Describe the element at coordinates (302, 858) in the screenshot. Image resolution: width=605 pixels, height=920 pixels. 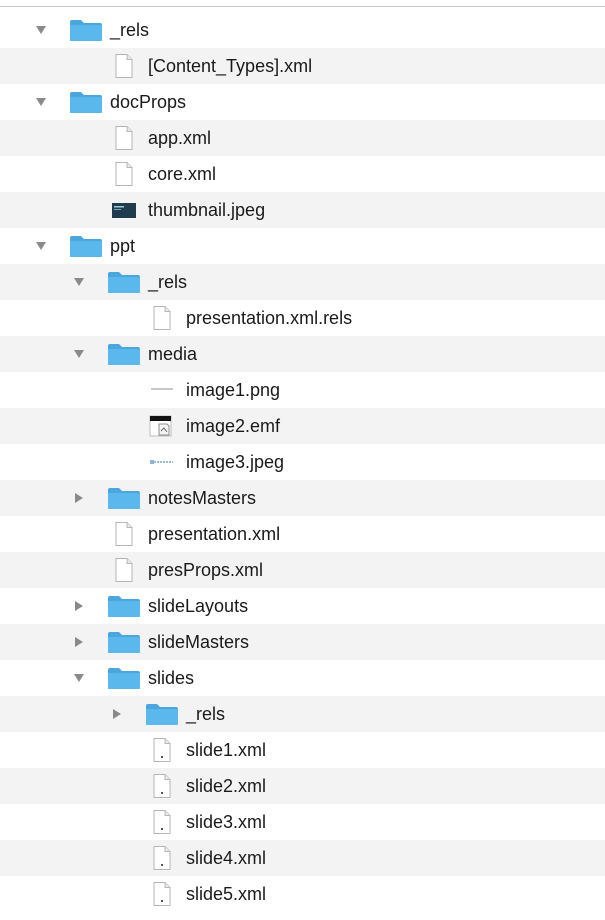
I see `tree-row-file: slide4.xml` at that location.